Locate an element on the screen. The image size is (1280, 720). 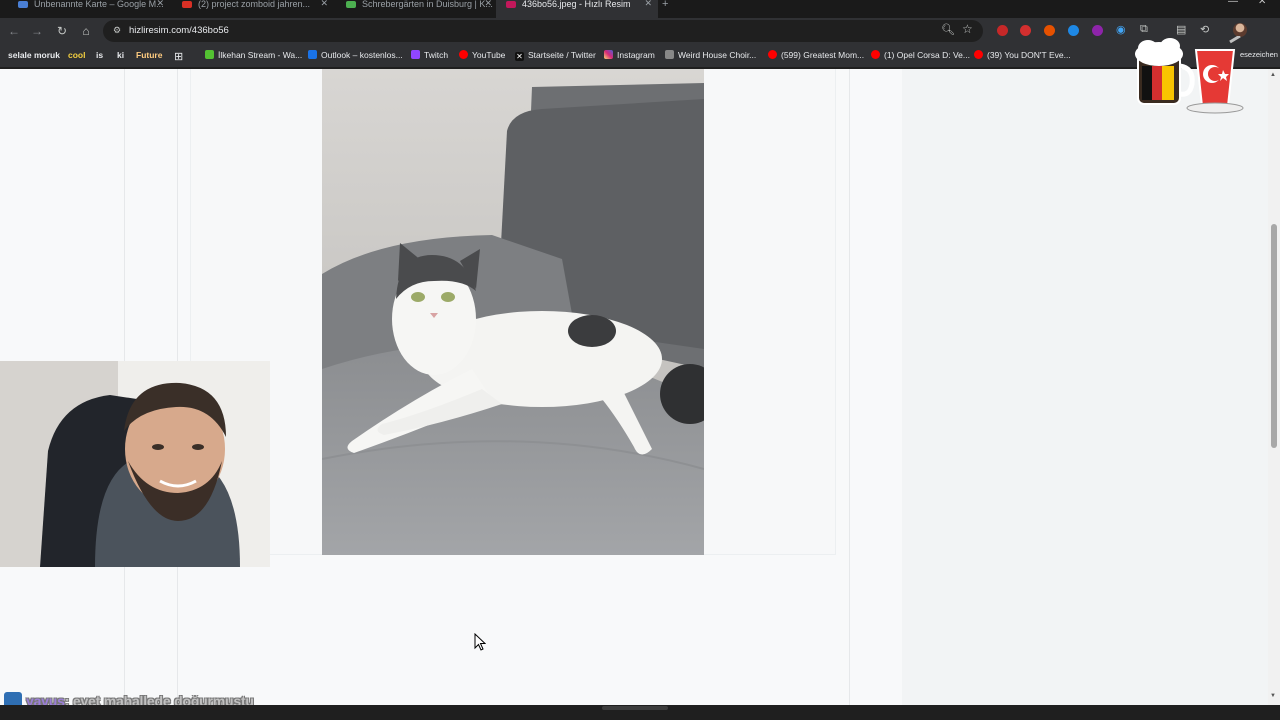
reload-icon: ↻ is located at coordinates (62, 31).